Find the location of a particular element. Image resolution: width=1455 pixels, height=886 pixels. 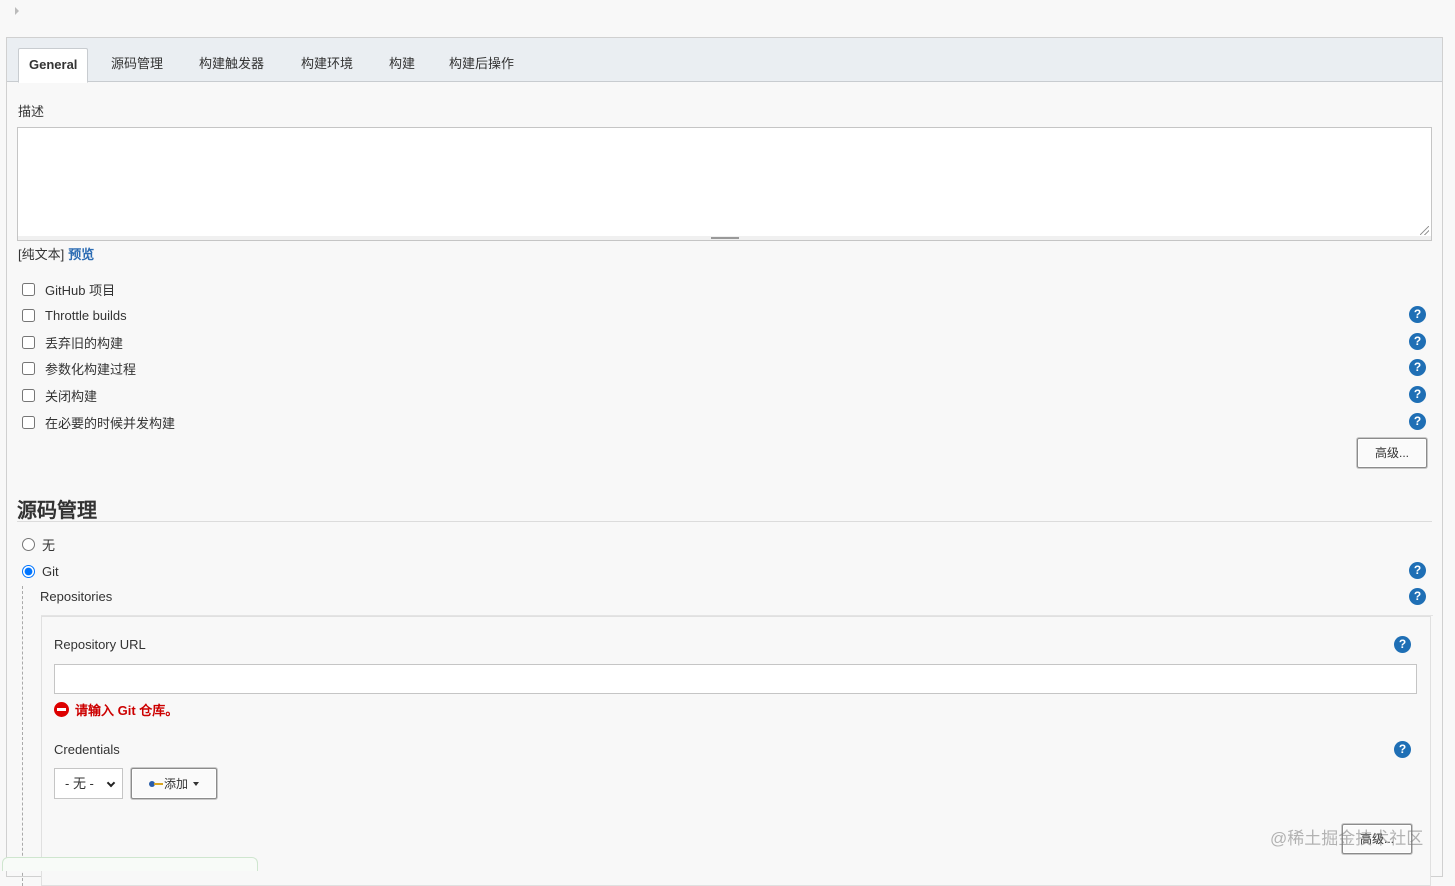

key-icon is located at coordinates (155, 783).